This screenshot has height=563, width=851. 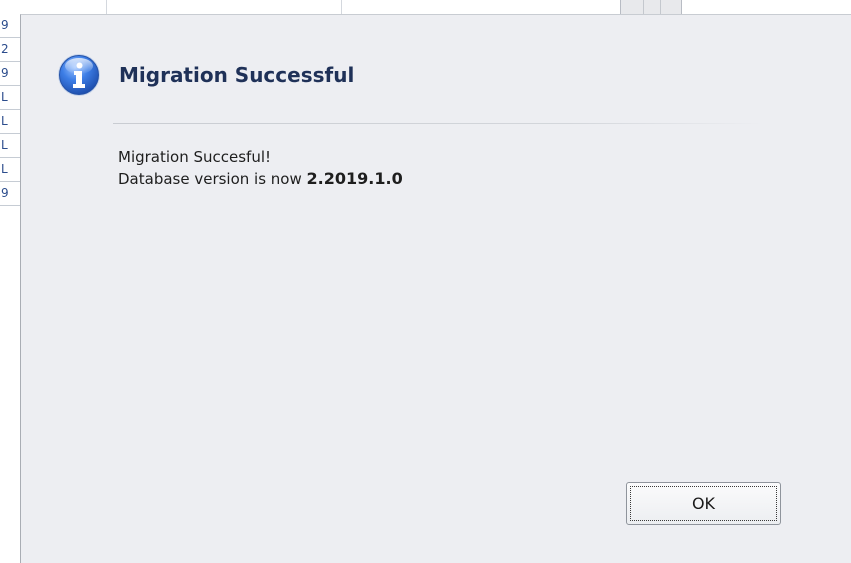 I want to click on background-row: 2, so click(x=11, y=50).